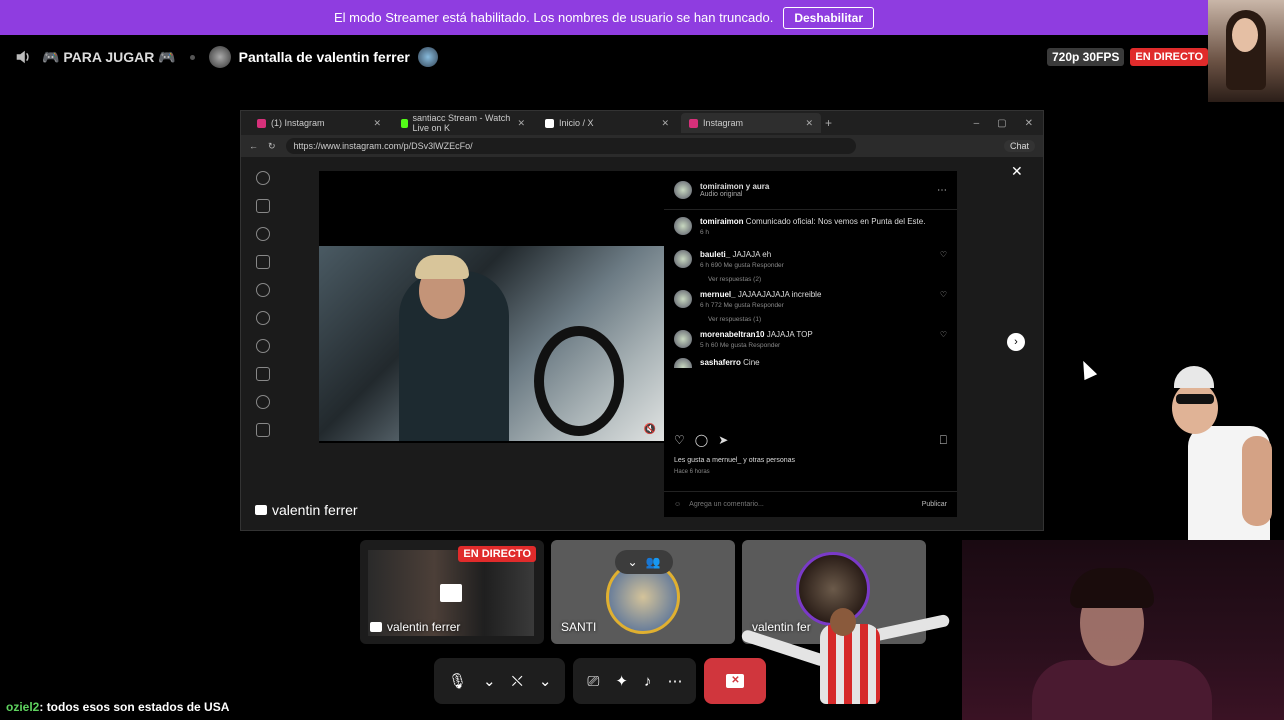 The height and width of the screenshot is (720, 1284). I want to click on microphone-icon: 🎙, so click(457, 681).